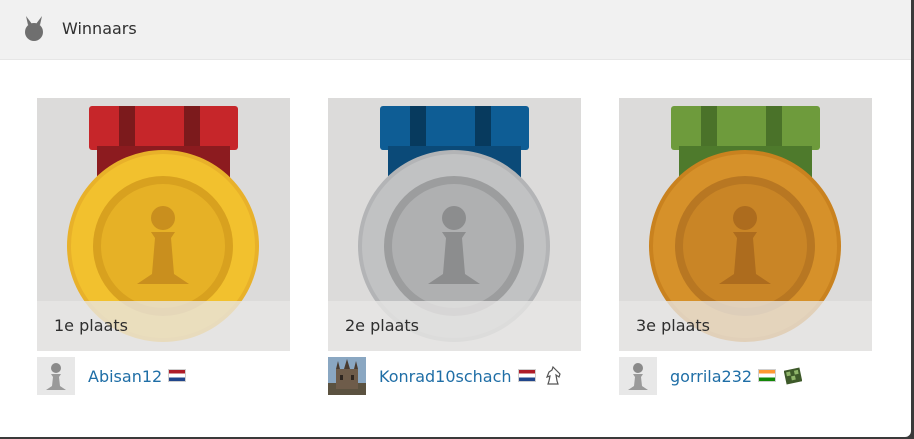 This screenshot has width=914, height=439. What do you see at coordinates (711, 376) in the screenshot?
I see `username-text: gorrila232` at bounding box center [711, 376].